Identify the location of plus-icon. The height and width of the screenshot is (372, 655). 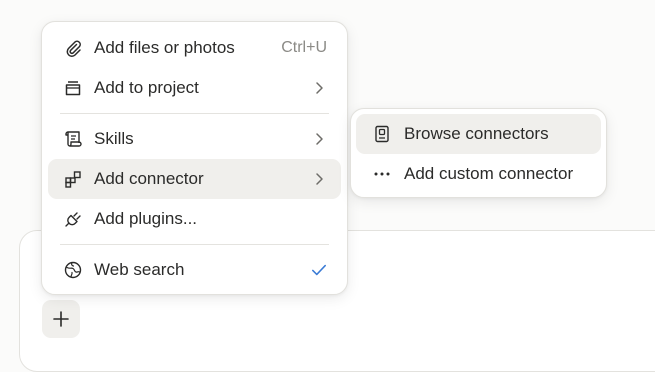
(61, 319).